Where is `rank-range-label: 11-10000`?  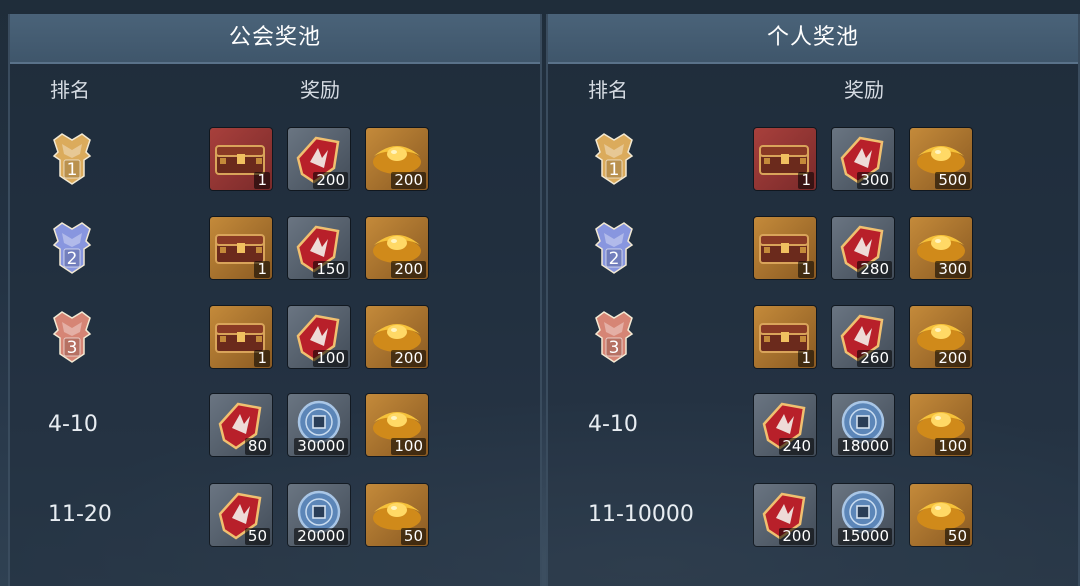 rank-range-label: 11-10000 is located at coordinates (641, 514).